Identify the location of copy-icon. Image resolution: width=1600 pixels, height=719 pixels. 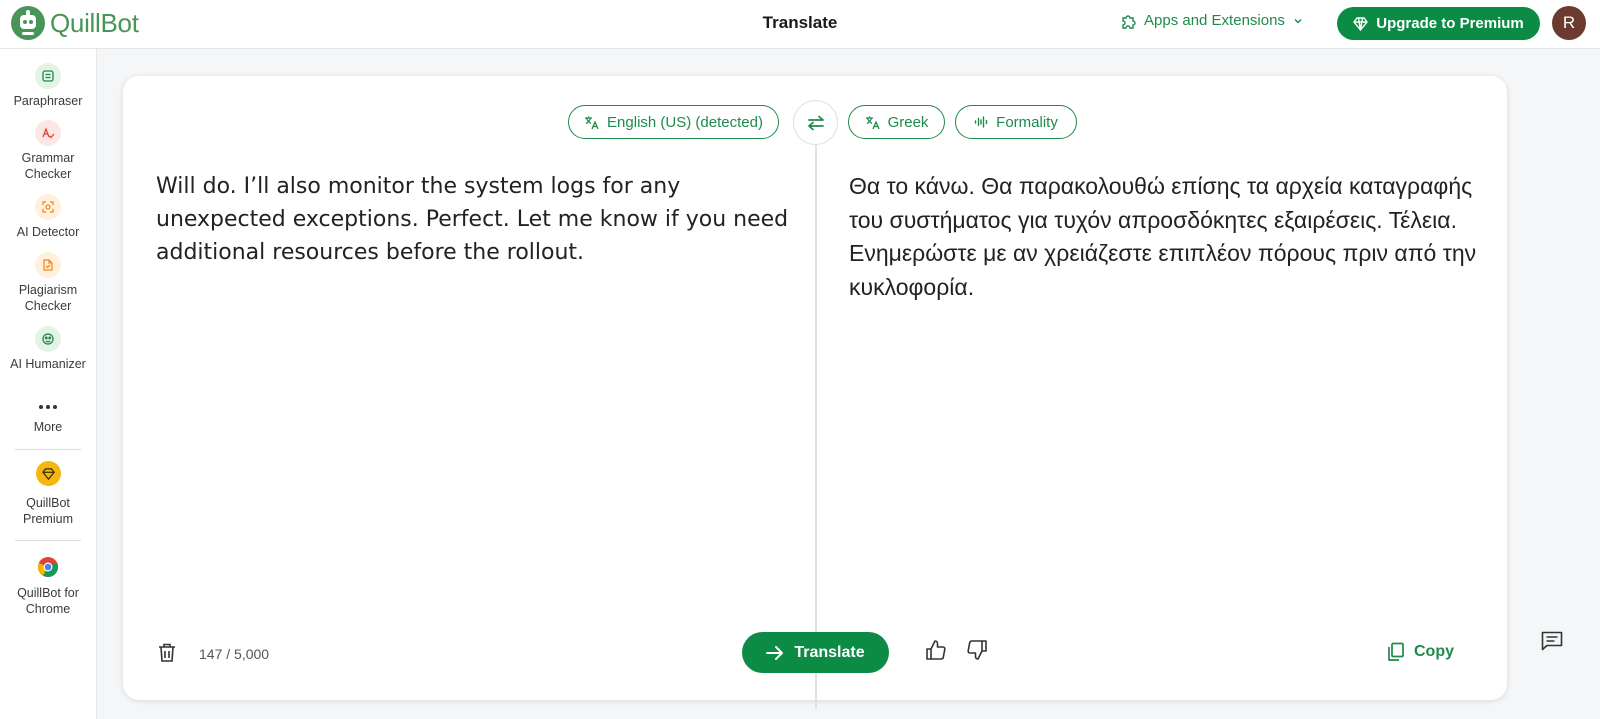
(1396, 651).